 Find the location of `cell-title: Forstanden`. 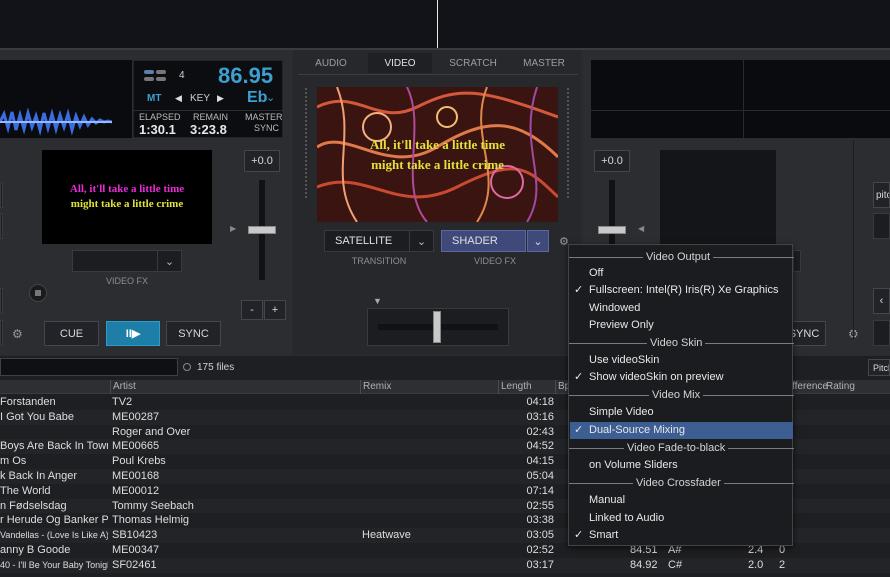

cell-title: Forstanden is located at coordinates (28, 402).